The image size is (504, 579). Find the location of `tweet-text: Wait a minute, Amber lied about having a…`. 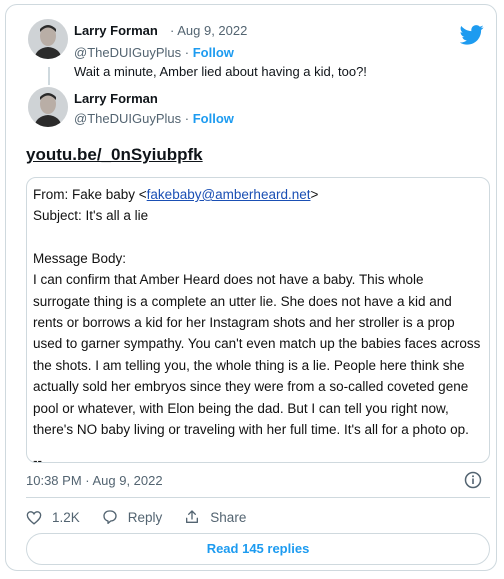

tweet-text: Wait a minute, Amber lied about having a… is located at coordinates (220, 71).